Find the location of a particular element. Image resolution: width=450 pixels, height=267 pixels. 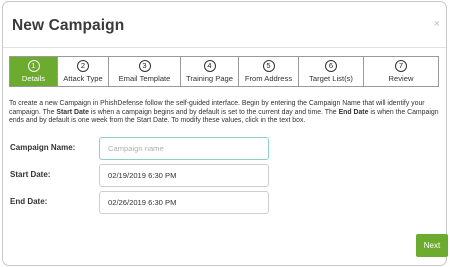

campaign-name-input is located at coordinates (184, 148).